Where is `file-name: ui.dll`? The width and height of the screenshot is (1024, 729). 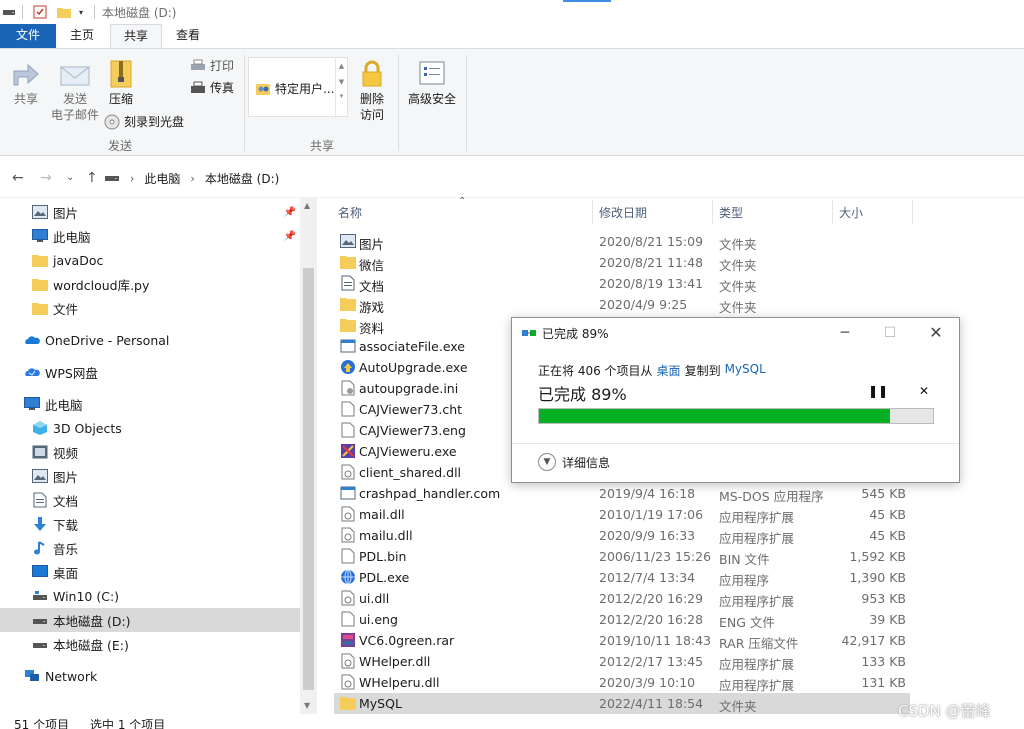
file-name: ui.dll is located at coordinates (374, 598).